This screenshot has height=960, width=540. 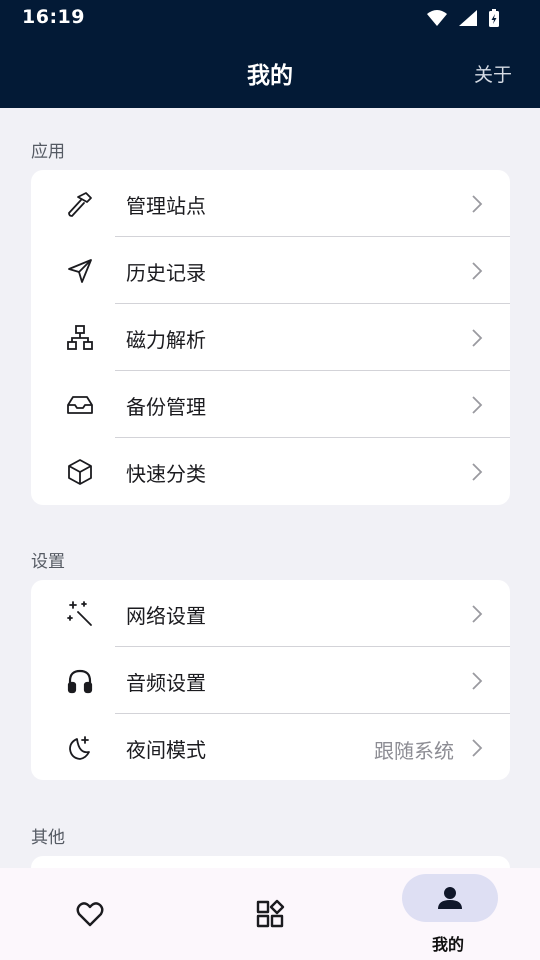 I want to click on row-label: 音频设置, so click(x=166, y=683).